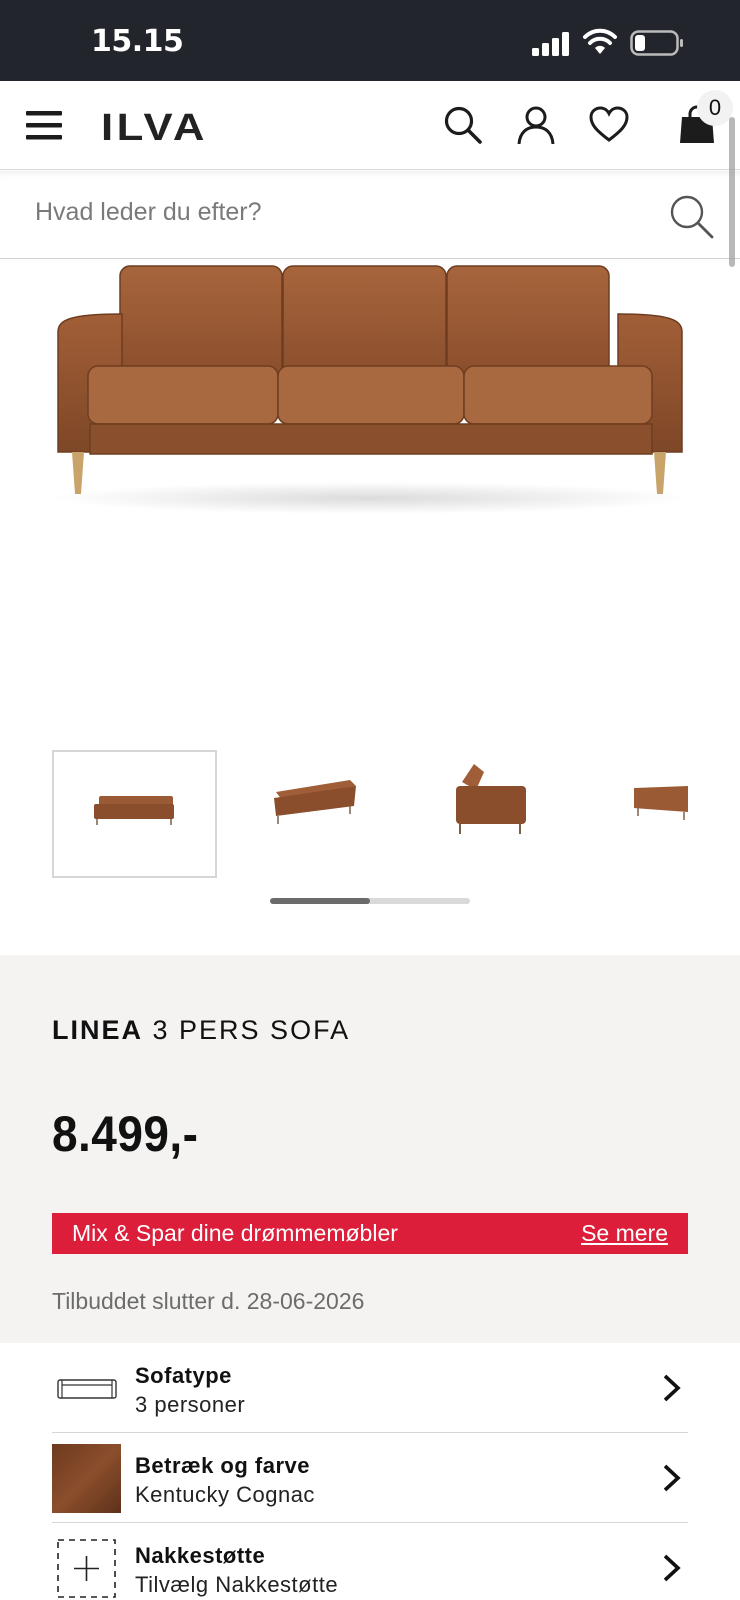  Describe the element at coordinates (183, 1375) in the screenshot. I see `option-title: Sofatype` at that location.